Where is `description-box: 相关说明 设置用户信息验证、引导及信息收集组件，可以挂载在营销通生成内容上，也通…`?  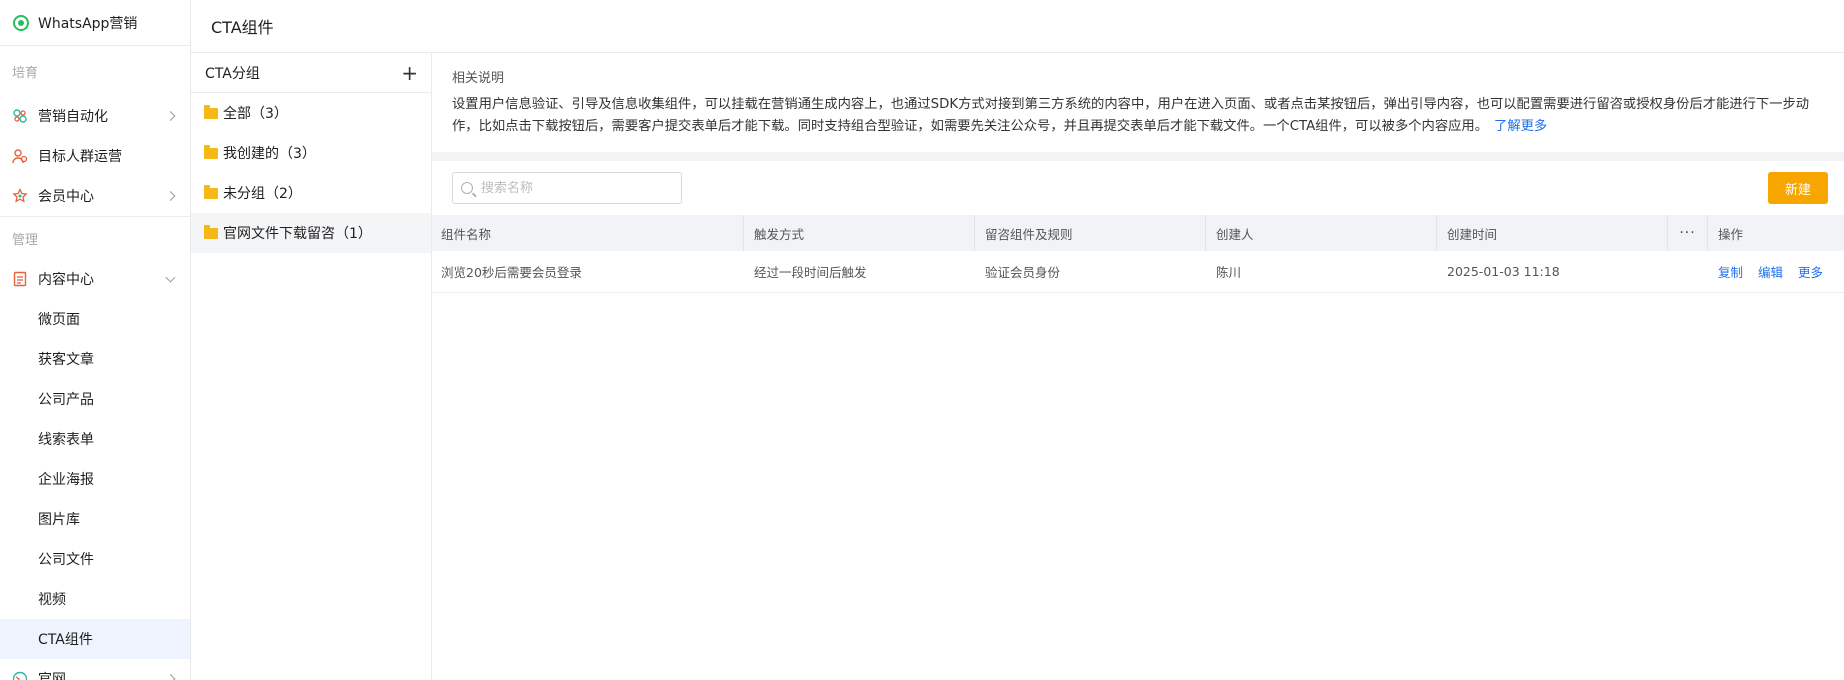 description-box: 相关说明 设置用户信息验证、引导及信息收集组件，可以挂载在营销通生成内容上，也通… is located at coordinates (1138, 107).